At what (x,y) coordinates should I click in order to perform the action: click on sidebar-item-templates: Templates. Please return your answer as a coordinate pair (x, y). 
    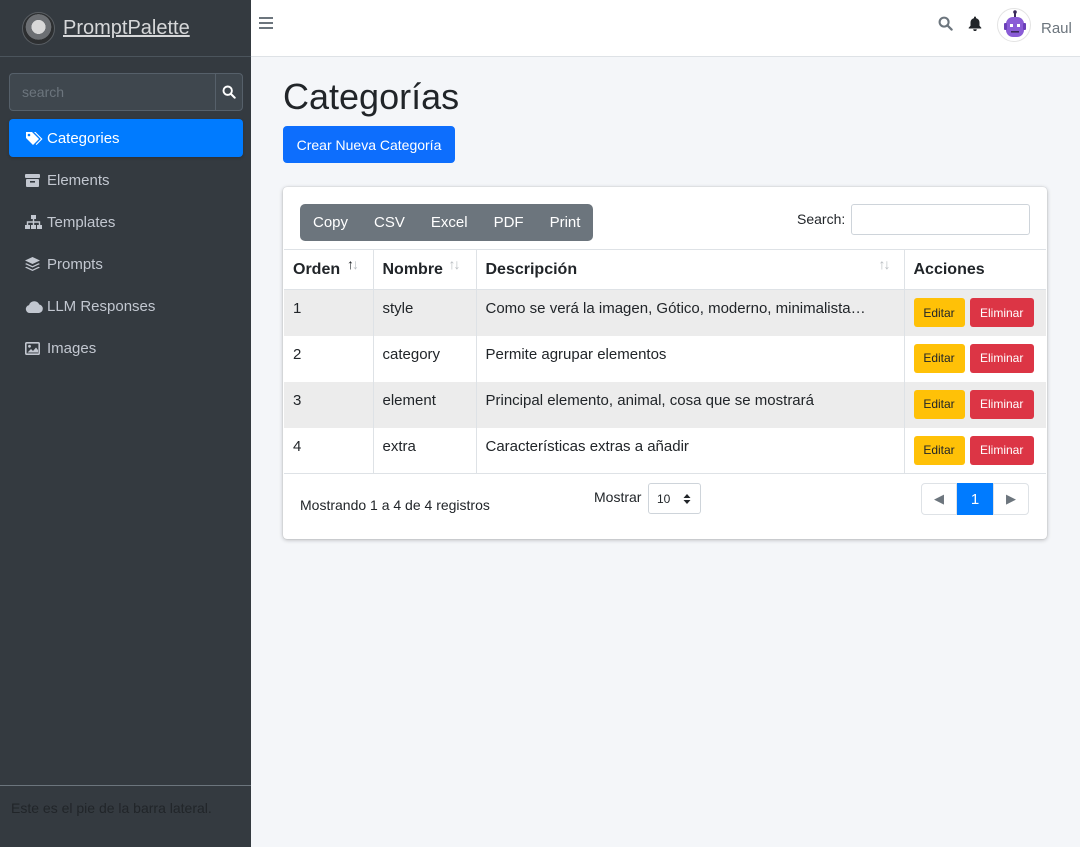
    Looking at the image, I should click on (126, 222).